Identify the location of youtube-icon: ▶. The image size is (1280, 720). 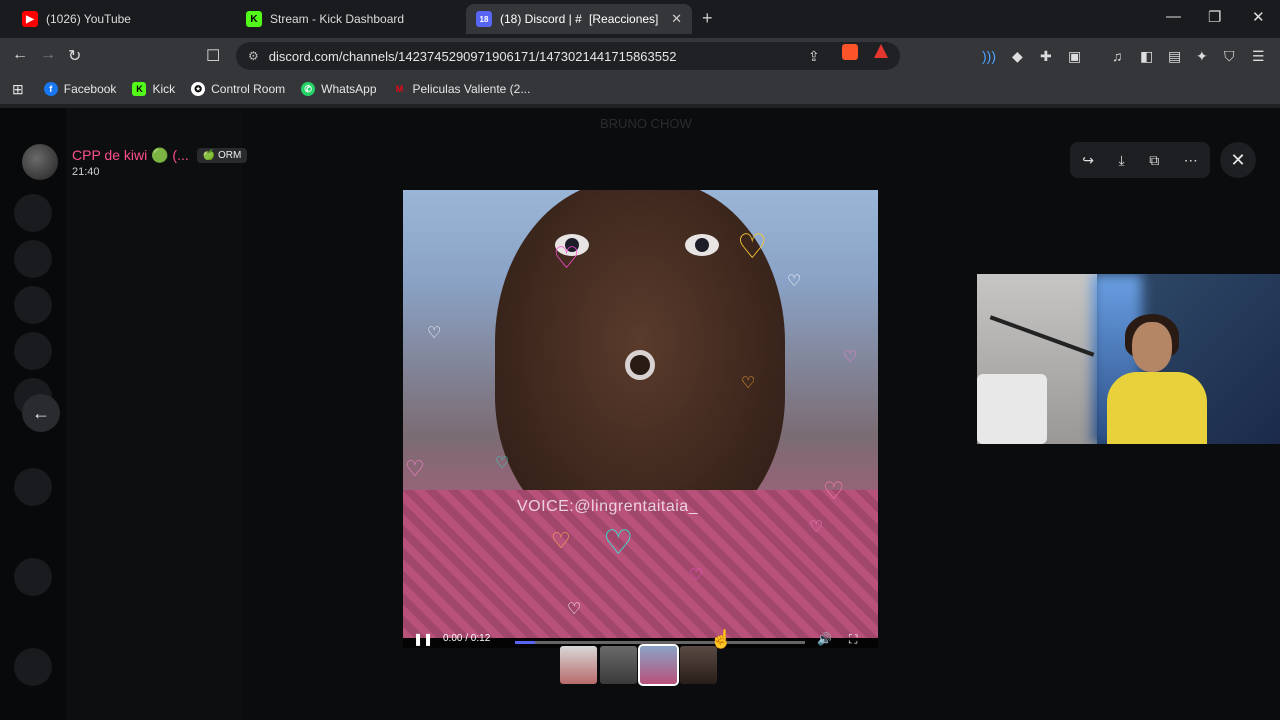
(30, 19).